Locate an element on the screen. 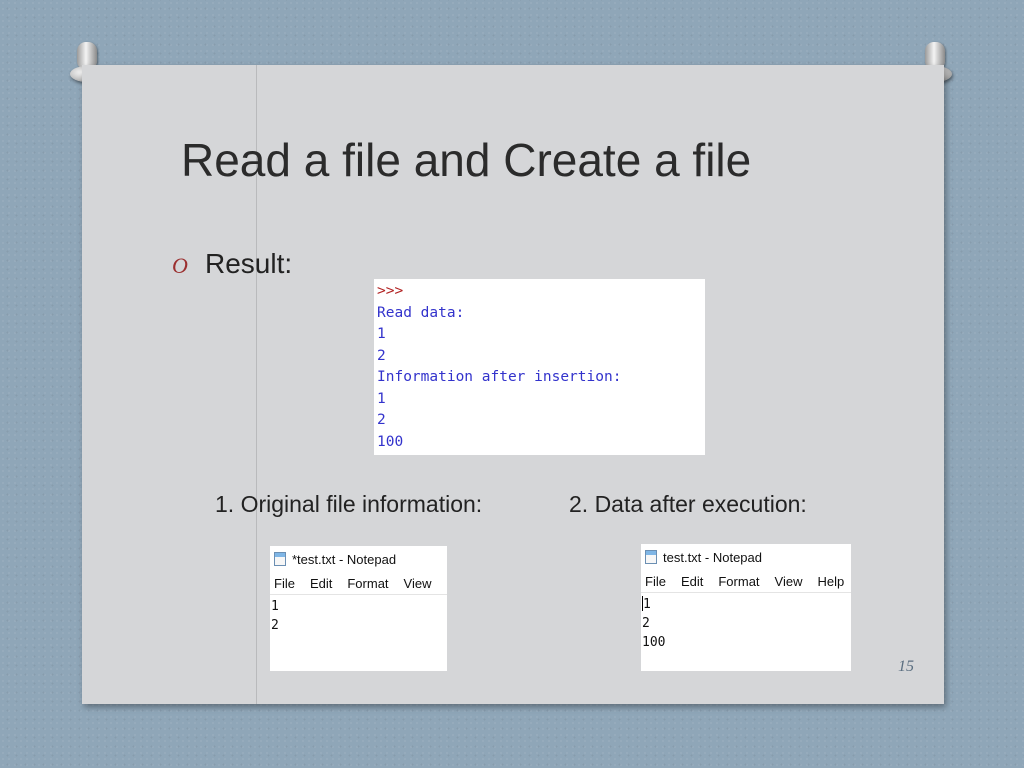 This screenshot has width=1024, height=768. page-number: 15 is located at coordinates (906, 666).